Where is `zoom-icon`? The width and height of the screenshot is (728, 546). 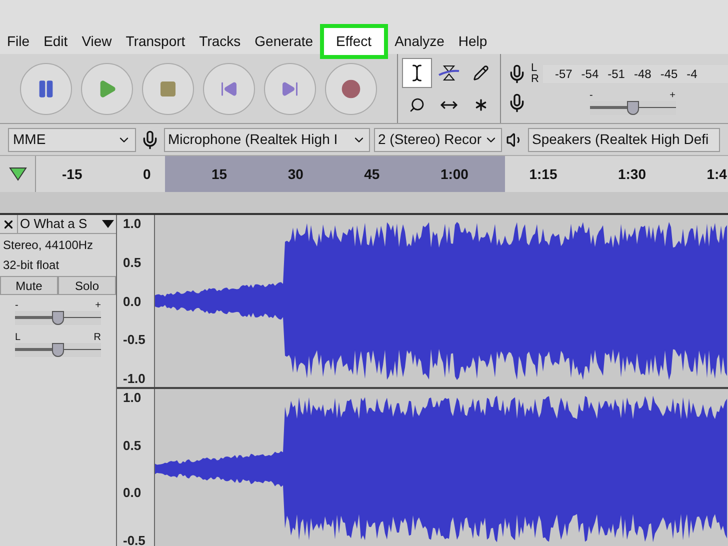 zoom-icon is located at coordinates (417, 104).